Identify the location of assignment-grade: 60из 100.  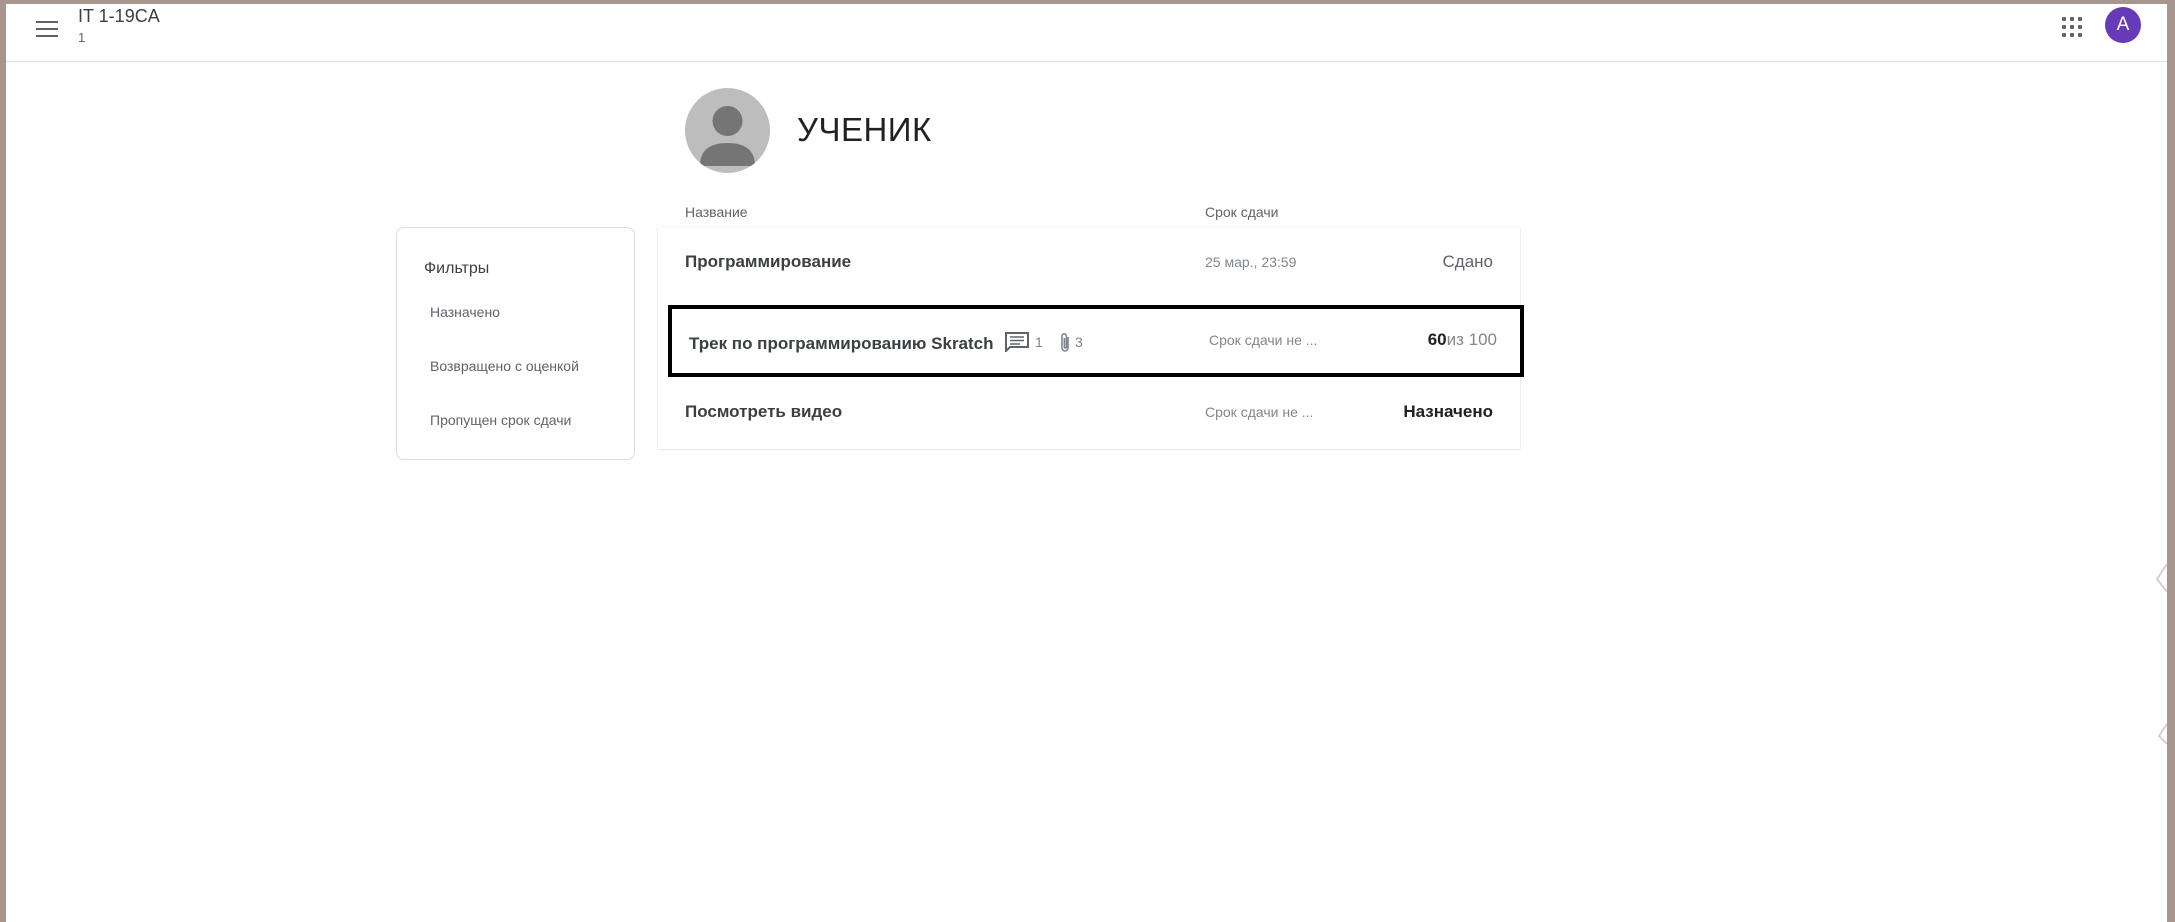
(1462, 340).